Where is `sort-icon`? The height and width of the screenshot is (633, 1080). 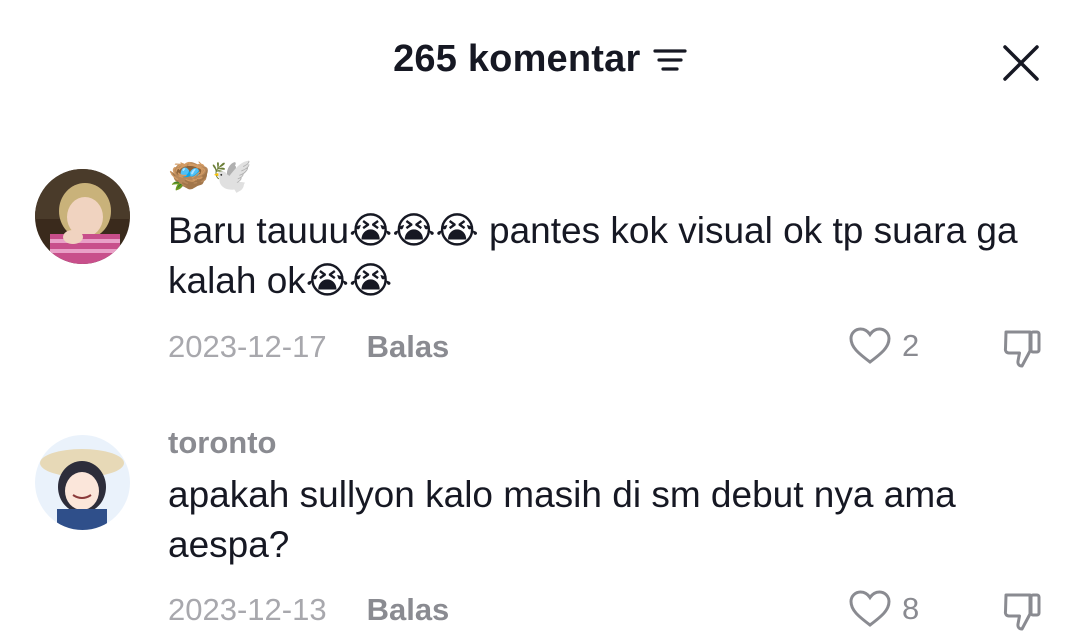
sort-icon is located at coordinates (670, 60).